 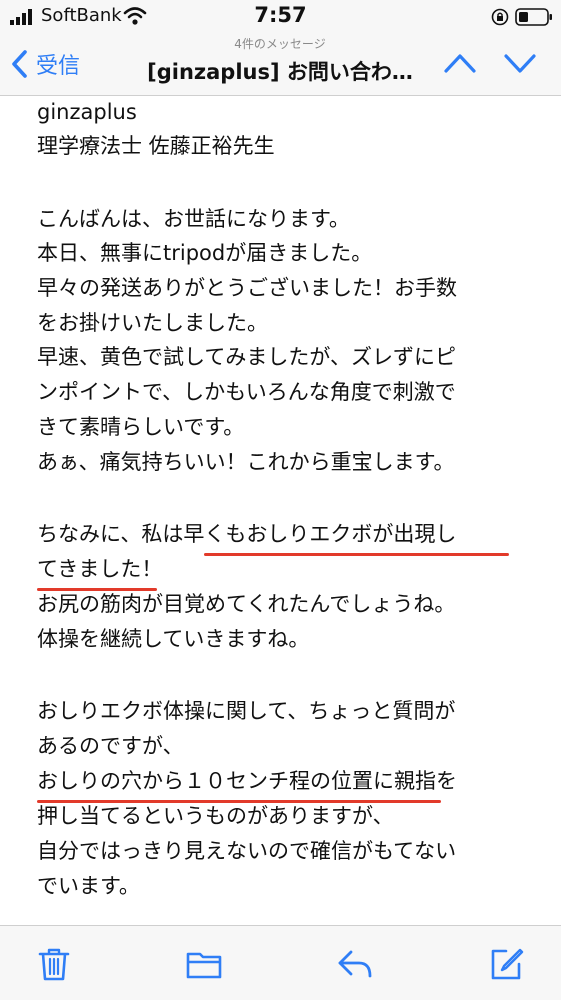 What do you see at coordinates (247, 288) in the screenshot?
I see `body-line: 早々の発送ありがとうございました！お手数` at bounding box center [247, 288].